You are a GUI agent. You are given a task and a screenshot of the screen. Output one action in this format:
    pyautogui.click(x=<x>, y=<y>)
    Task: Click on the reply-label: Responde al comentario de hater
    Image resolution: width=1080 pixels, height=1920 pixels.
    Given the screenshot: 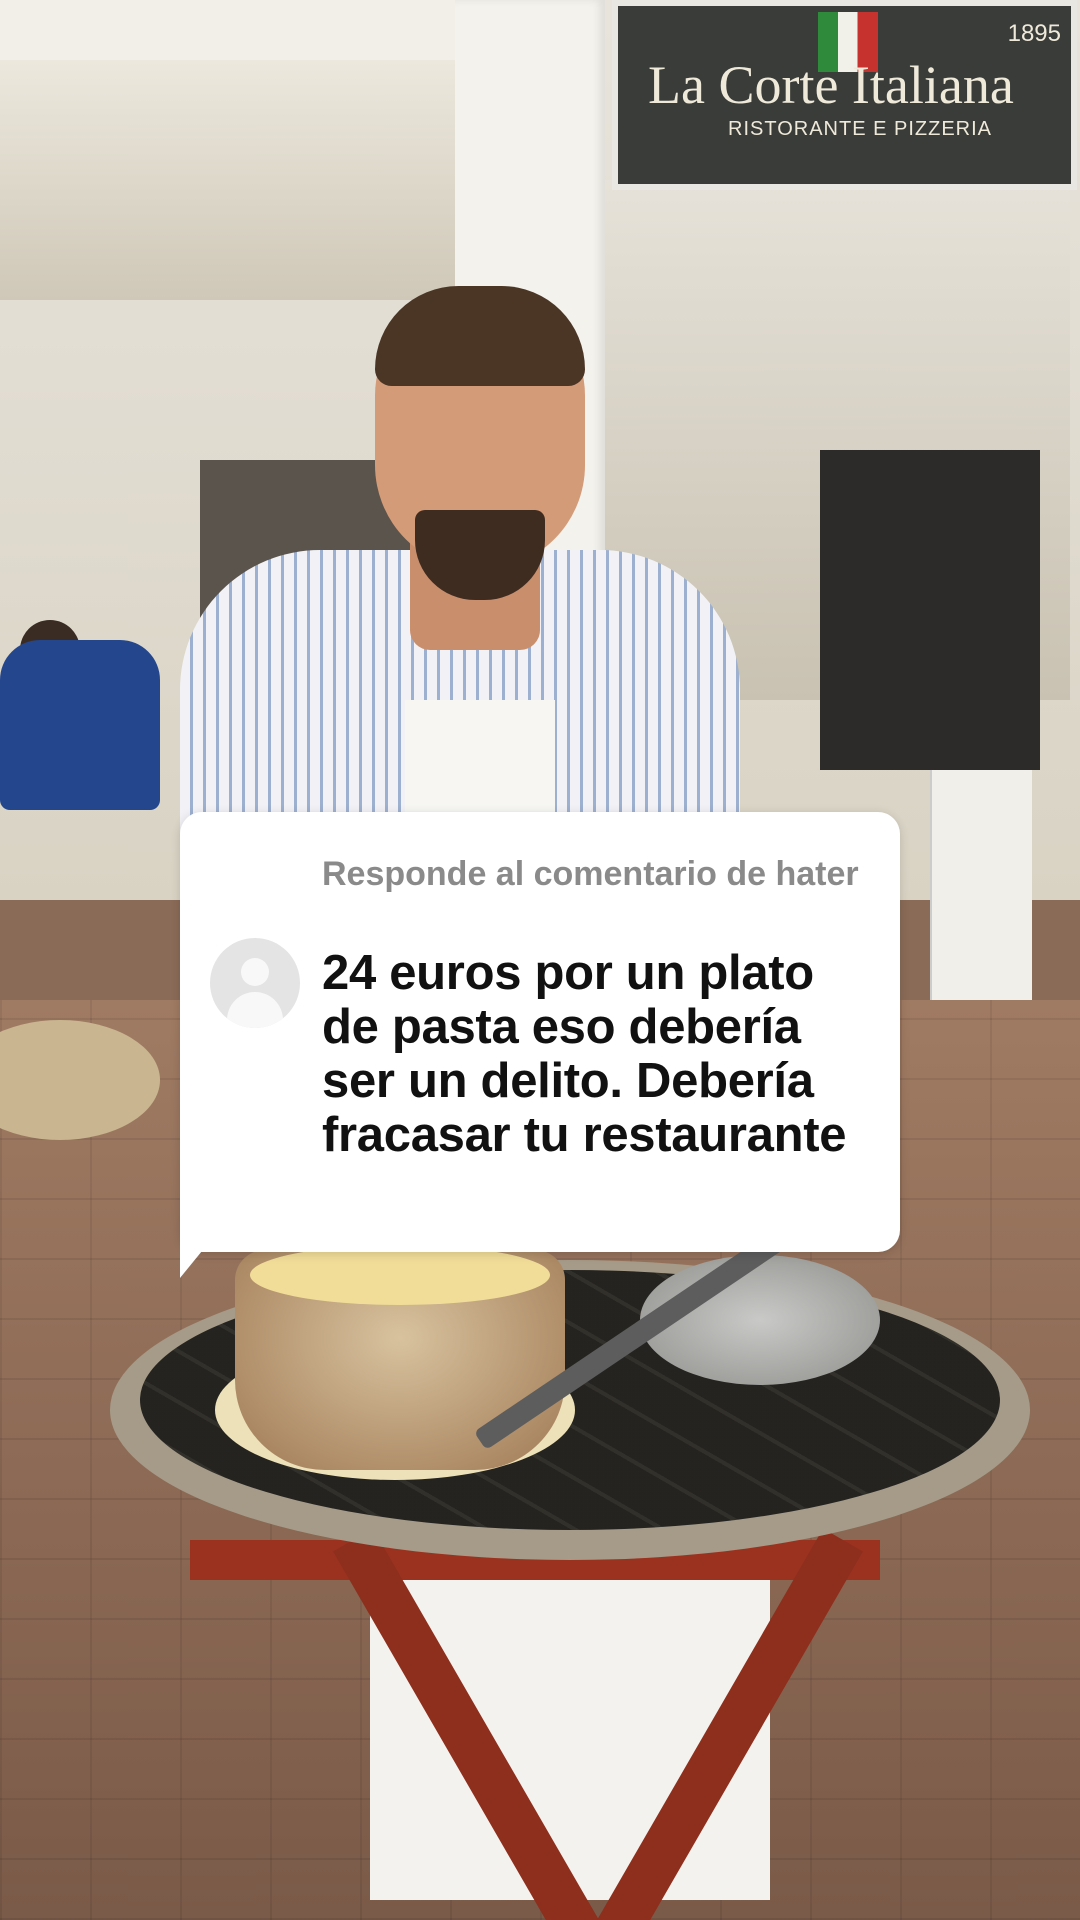 What is the action you would take?
    pyautogui.click(x=590, y=874)
    